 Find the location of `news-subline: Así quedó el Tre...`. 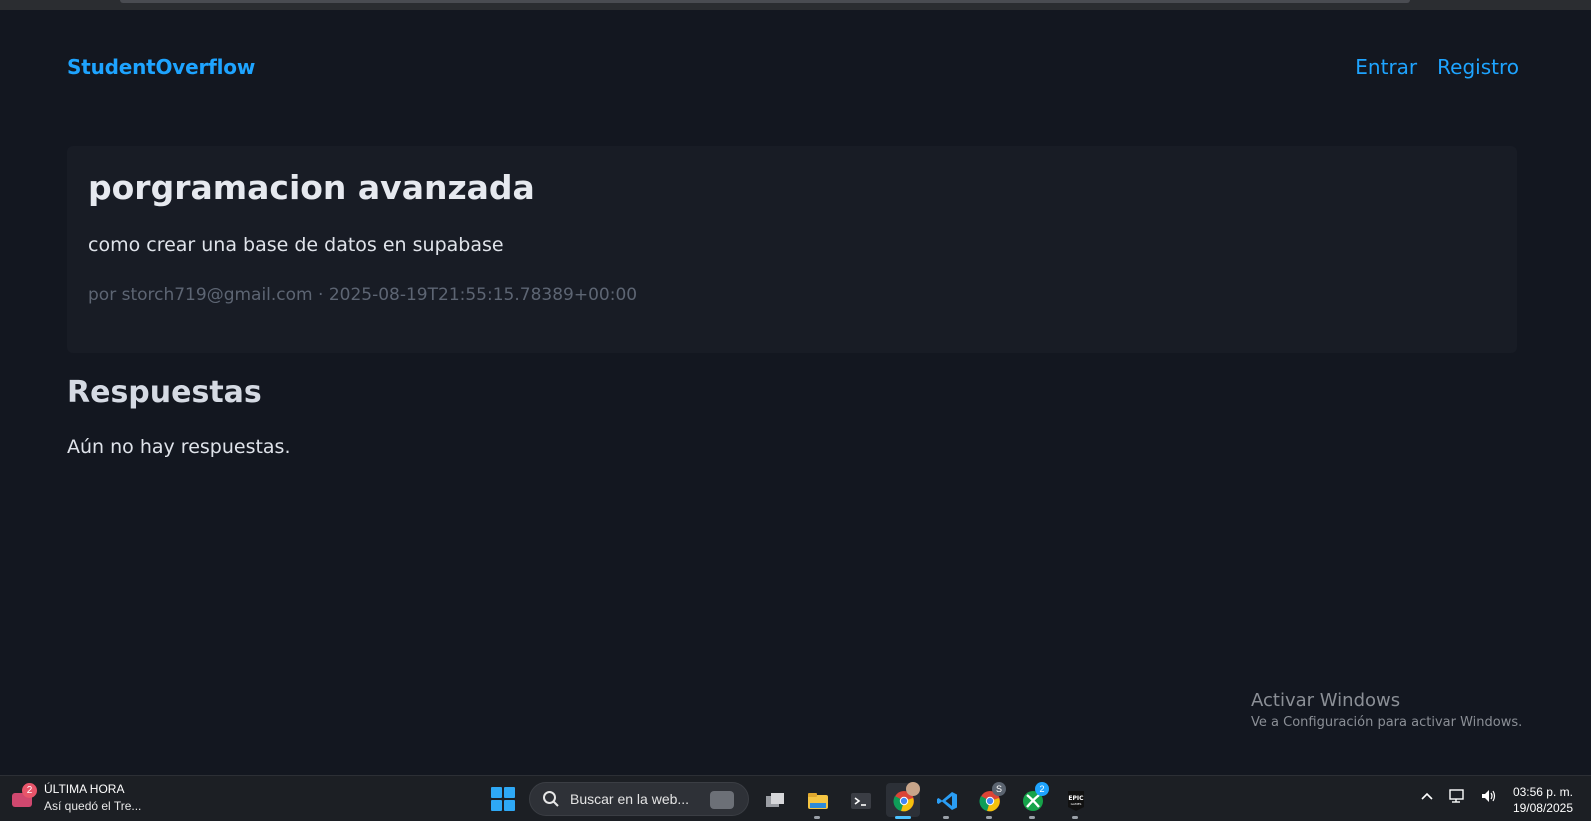

news-subline: Así quedó el Tre... is located at coordinates (93, 806).